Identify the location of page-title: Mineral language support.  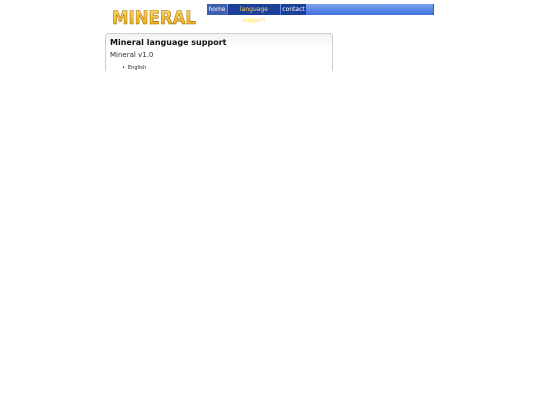
(168, 42).